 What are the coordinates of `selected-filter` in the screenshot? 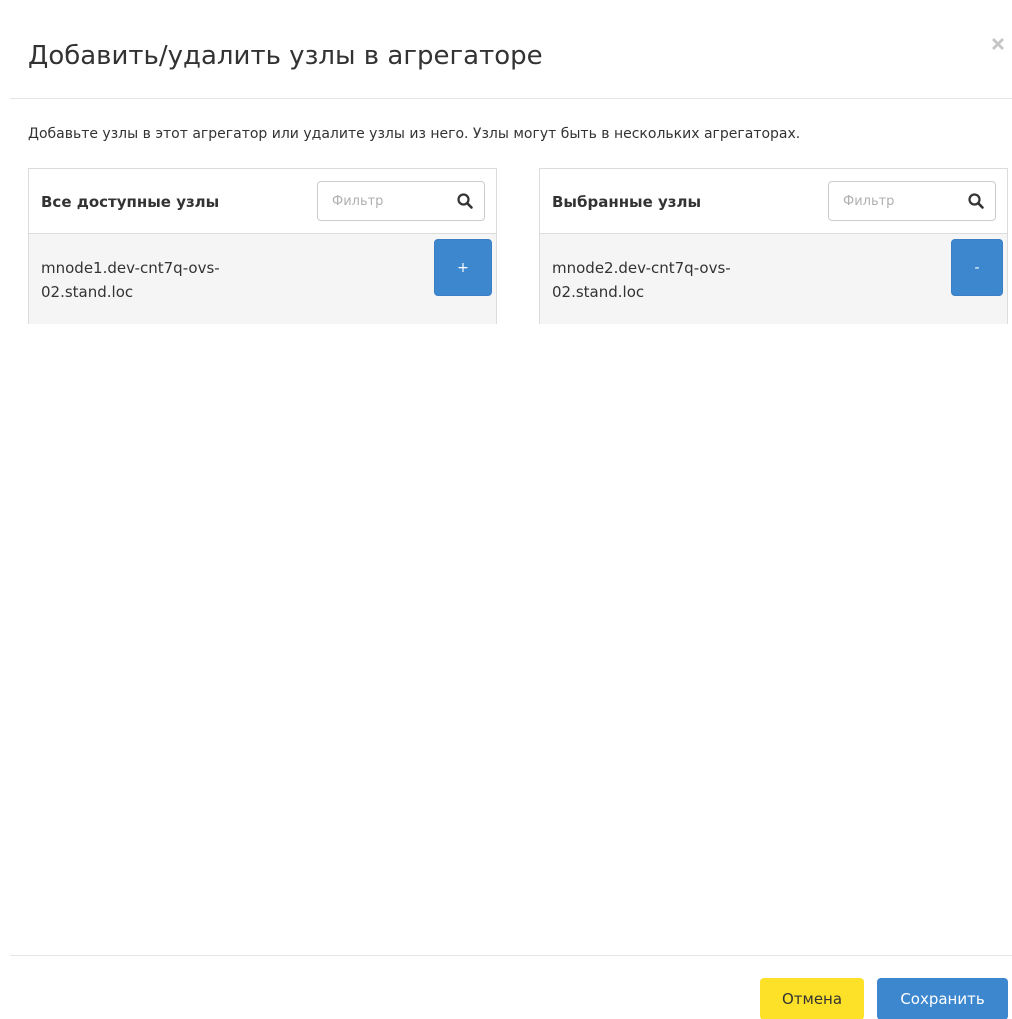 It's located at (912, 201).